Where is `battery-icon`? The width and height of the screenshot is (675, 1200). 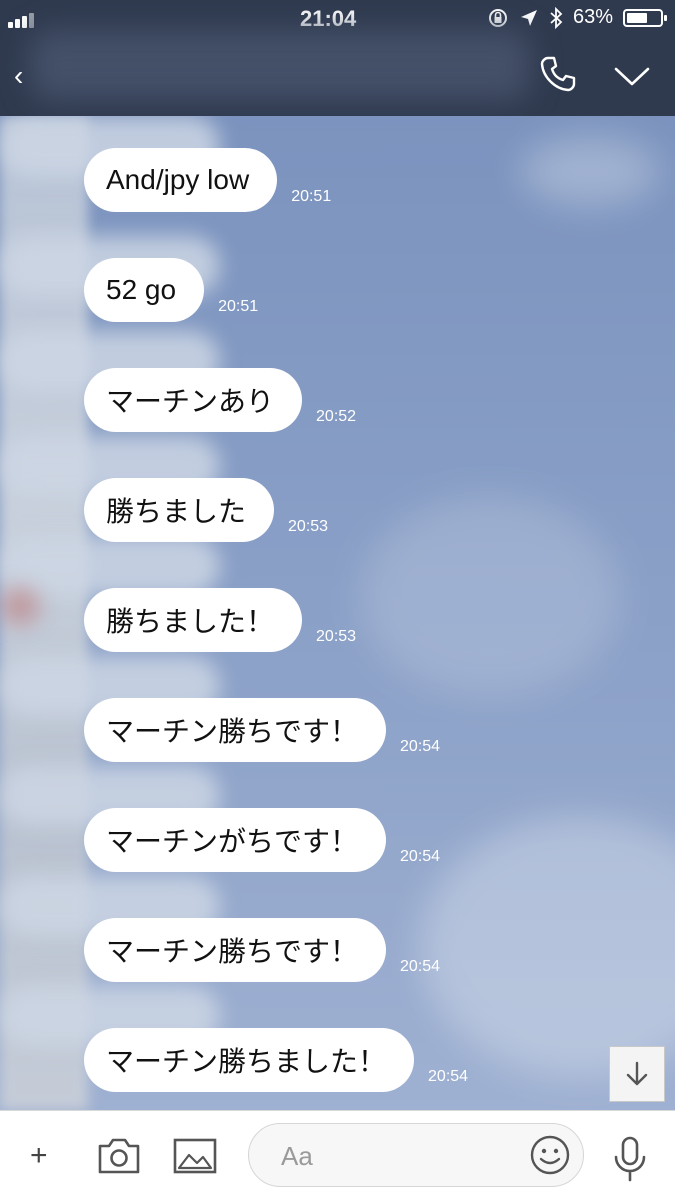
battery-icon is located at coordinates (645, 17).